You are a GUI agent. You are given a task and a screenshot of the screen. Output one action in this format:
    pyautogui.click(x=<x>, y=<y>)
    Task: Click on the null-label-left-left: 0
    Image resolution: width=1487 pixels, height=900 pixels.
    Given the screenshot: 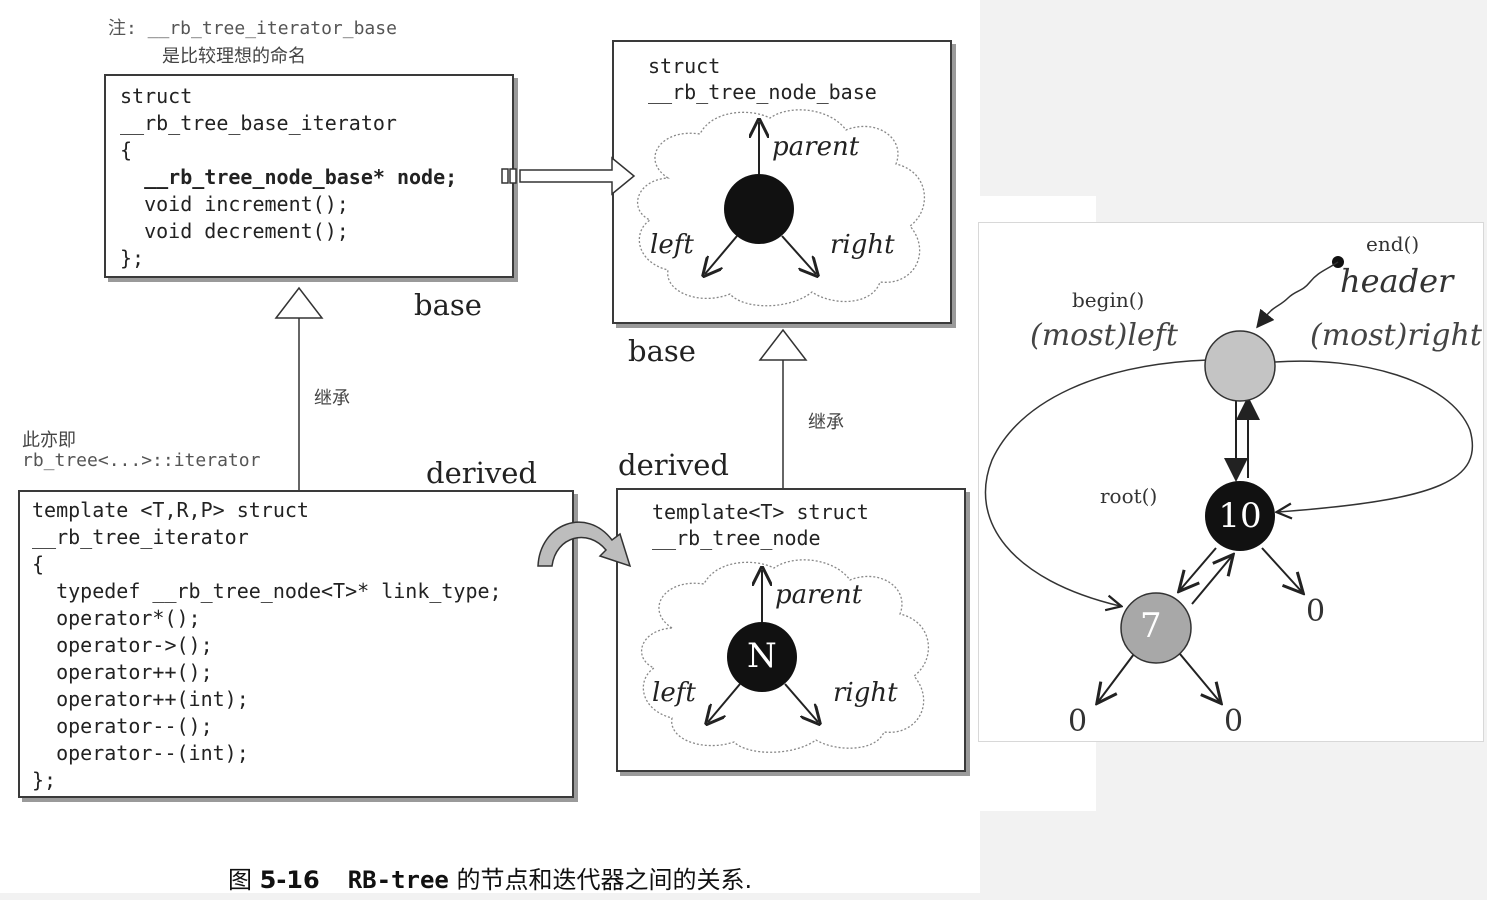 What is the action you would take?
    pyautogui.click(x=1078, y=721)
    